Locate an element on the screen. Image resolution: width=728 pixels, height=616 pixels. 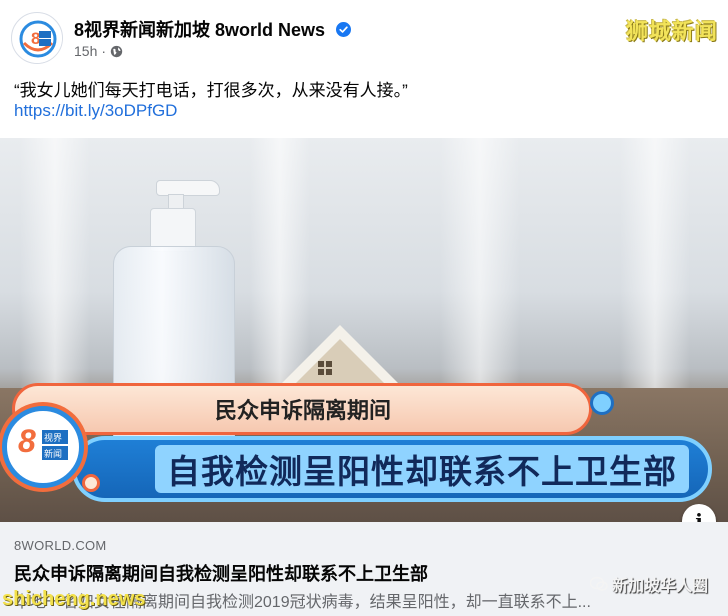
verified-badge-icon is located at coordinates (344, 29).